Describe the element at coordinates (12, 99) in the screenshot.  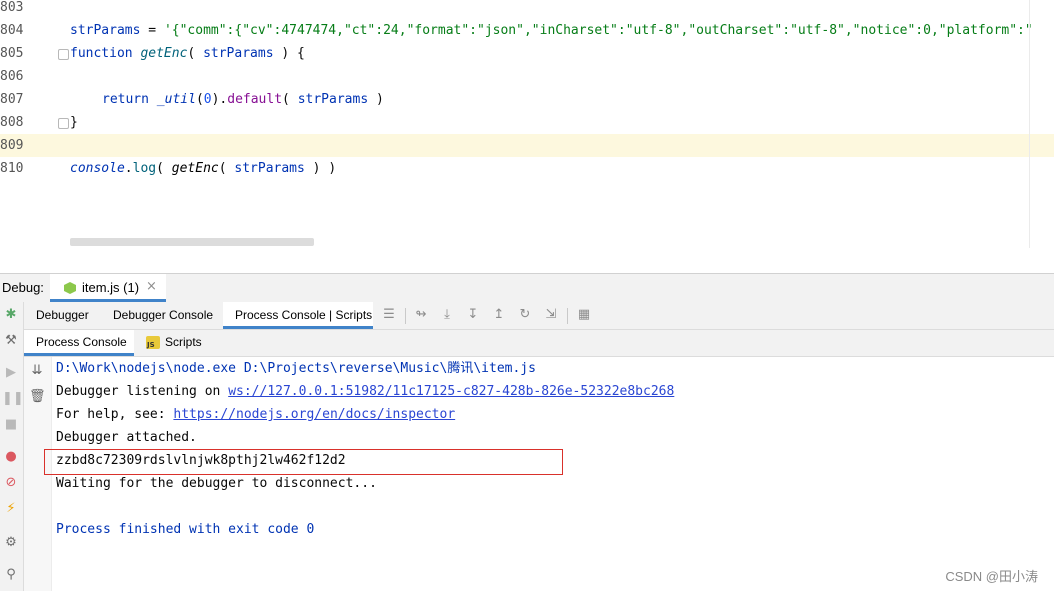
I see `line-number: 807` at that location.